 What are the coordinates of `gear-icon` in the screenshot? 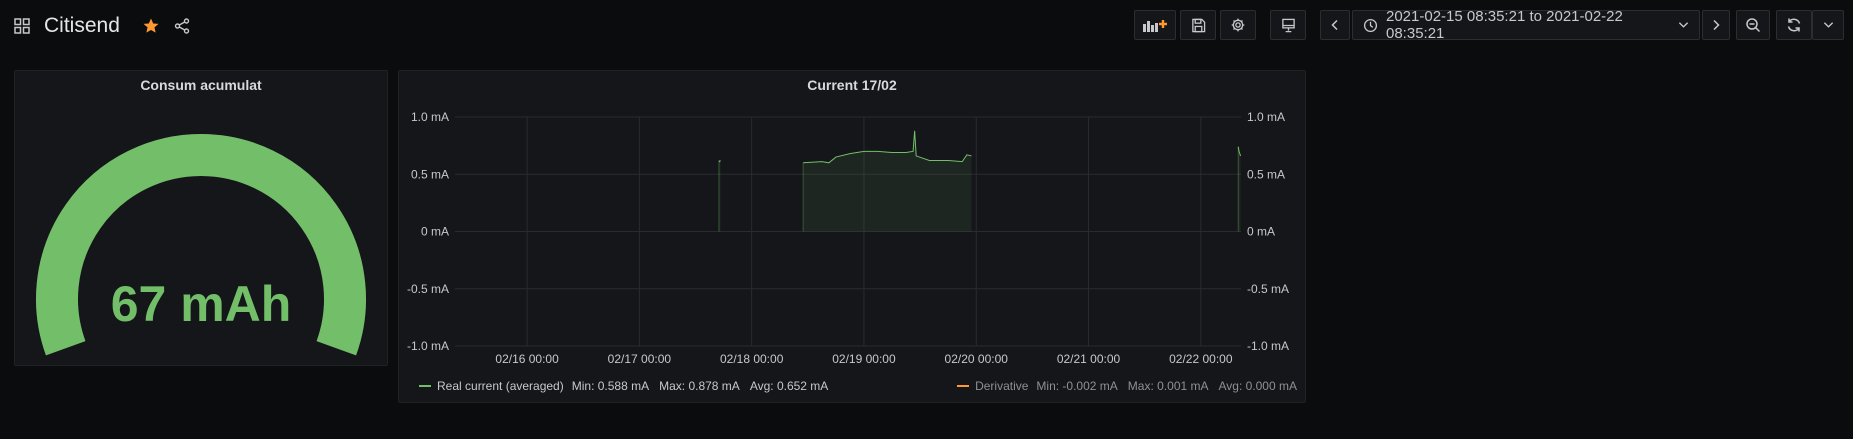 It's located at (1238, 25).